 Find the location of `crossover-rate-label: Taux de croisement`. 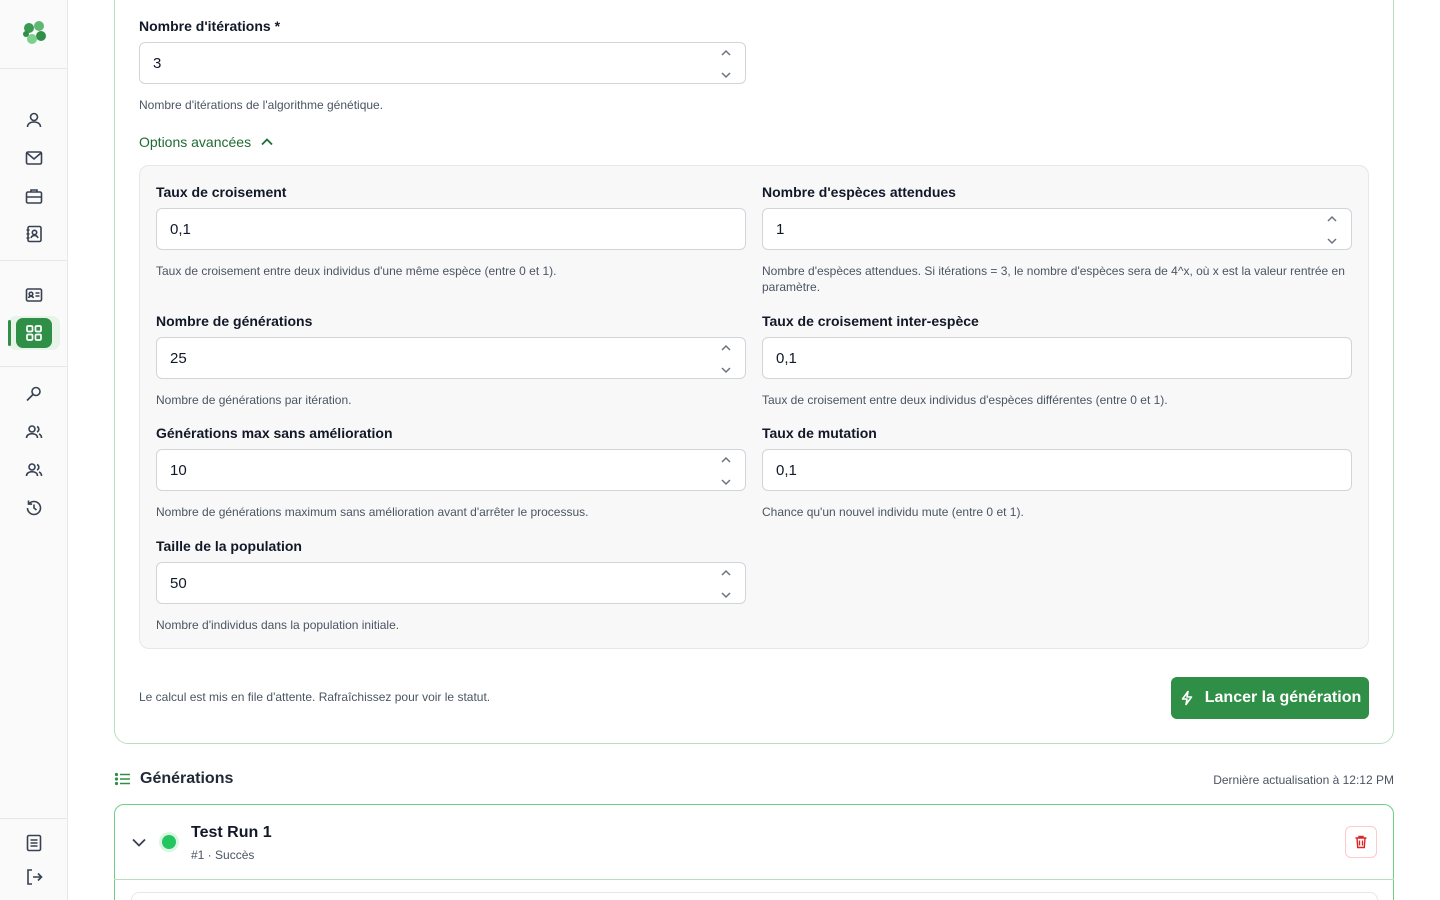

crossover-rate-label: Taux de croisement is located at coordinates (221, 192).